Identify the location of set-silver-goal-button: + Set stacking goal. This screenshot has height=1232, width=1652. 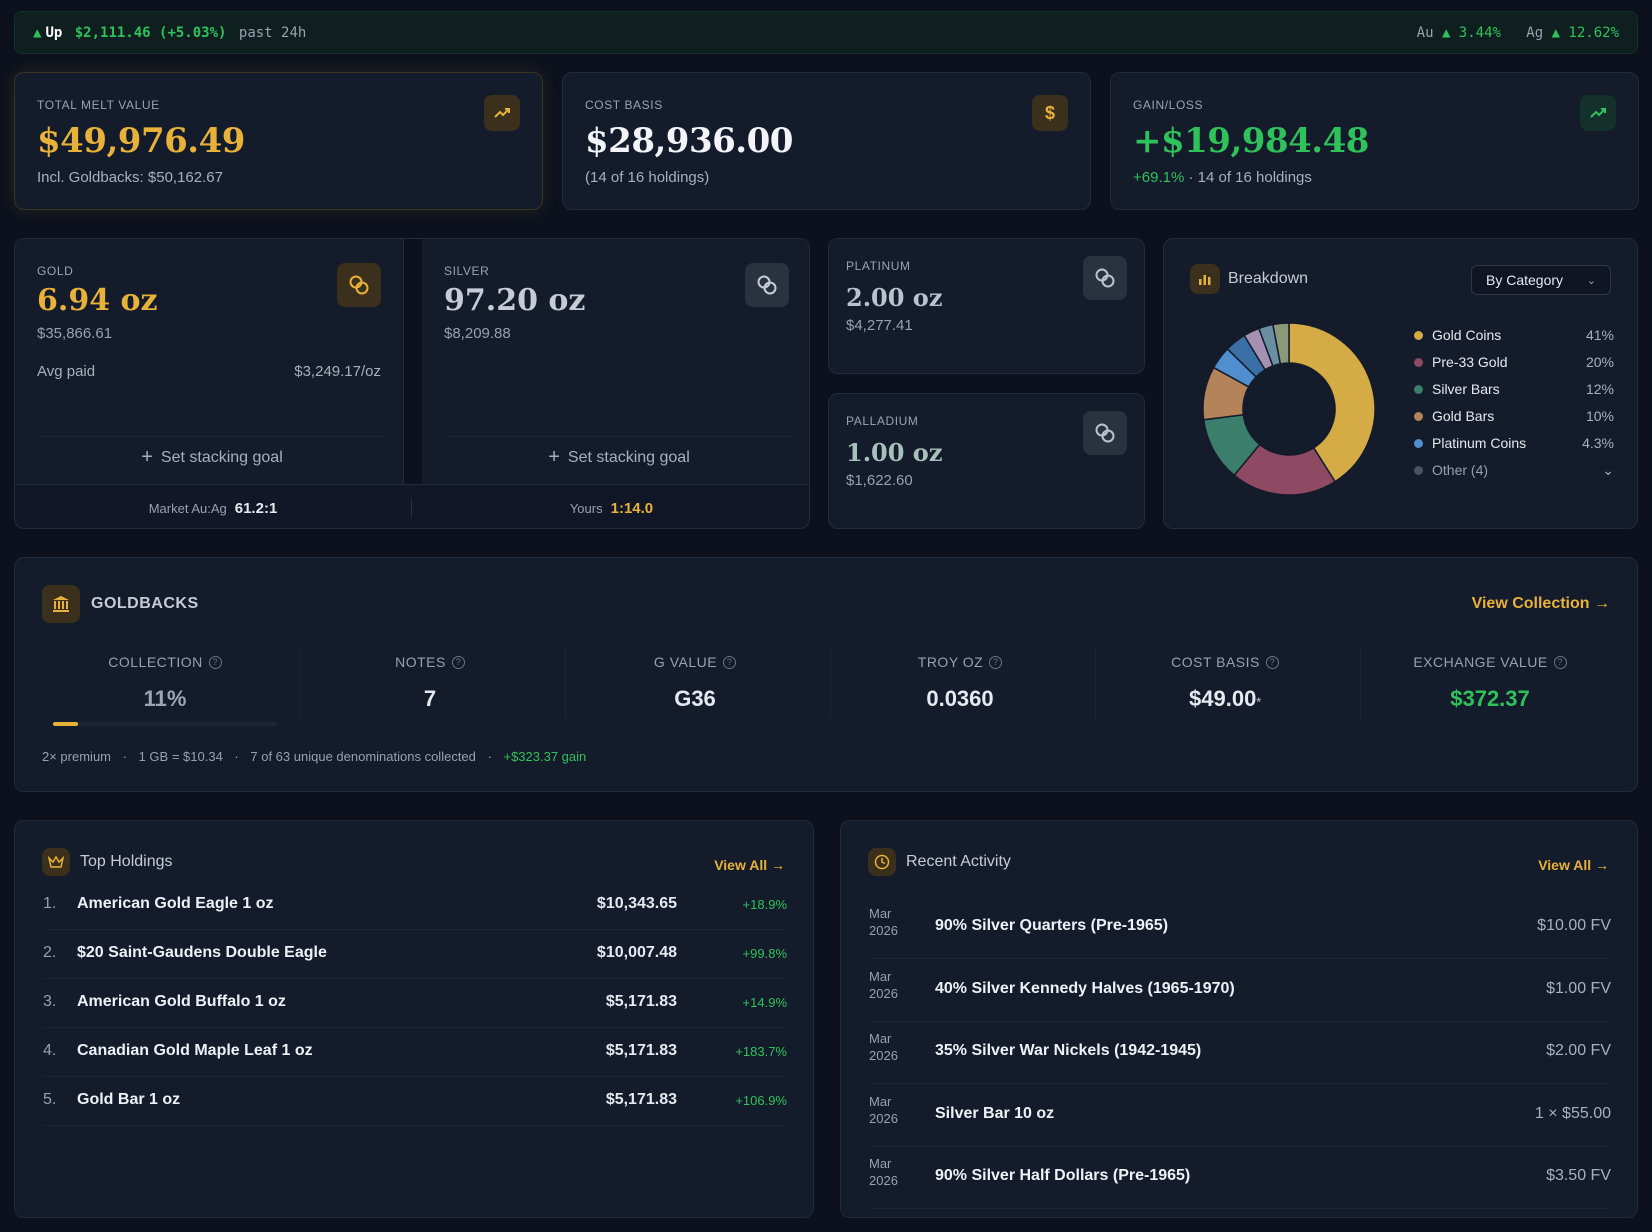
(619, 457).